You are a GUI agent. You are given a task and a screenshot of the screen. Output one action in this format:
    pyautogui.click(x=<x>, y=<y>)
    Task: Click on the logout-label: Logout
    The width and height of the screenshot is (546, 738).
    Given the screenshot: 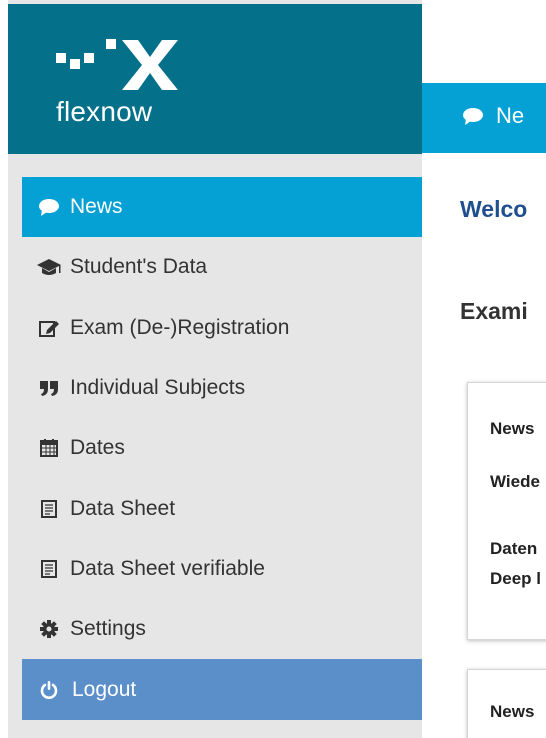 What is the action you would take?
    pyautogui.click(x=104, y=689)
    